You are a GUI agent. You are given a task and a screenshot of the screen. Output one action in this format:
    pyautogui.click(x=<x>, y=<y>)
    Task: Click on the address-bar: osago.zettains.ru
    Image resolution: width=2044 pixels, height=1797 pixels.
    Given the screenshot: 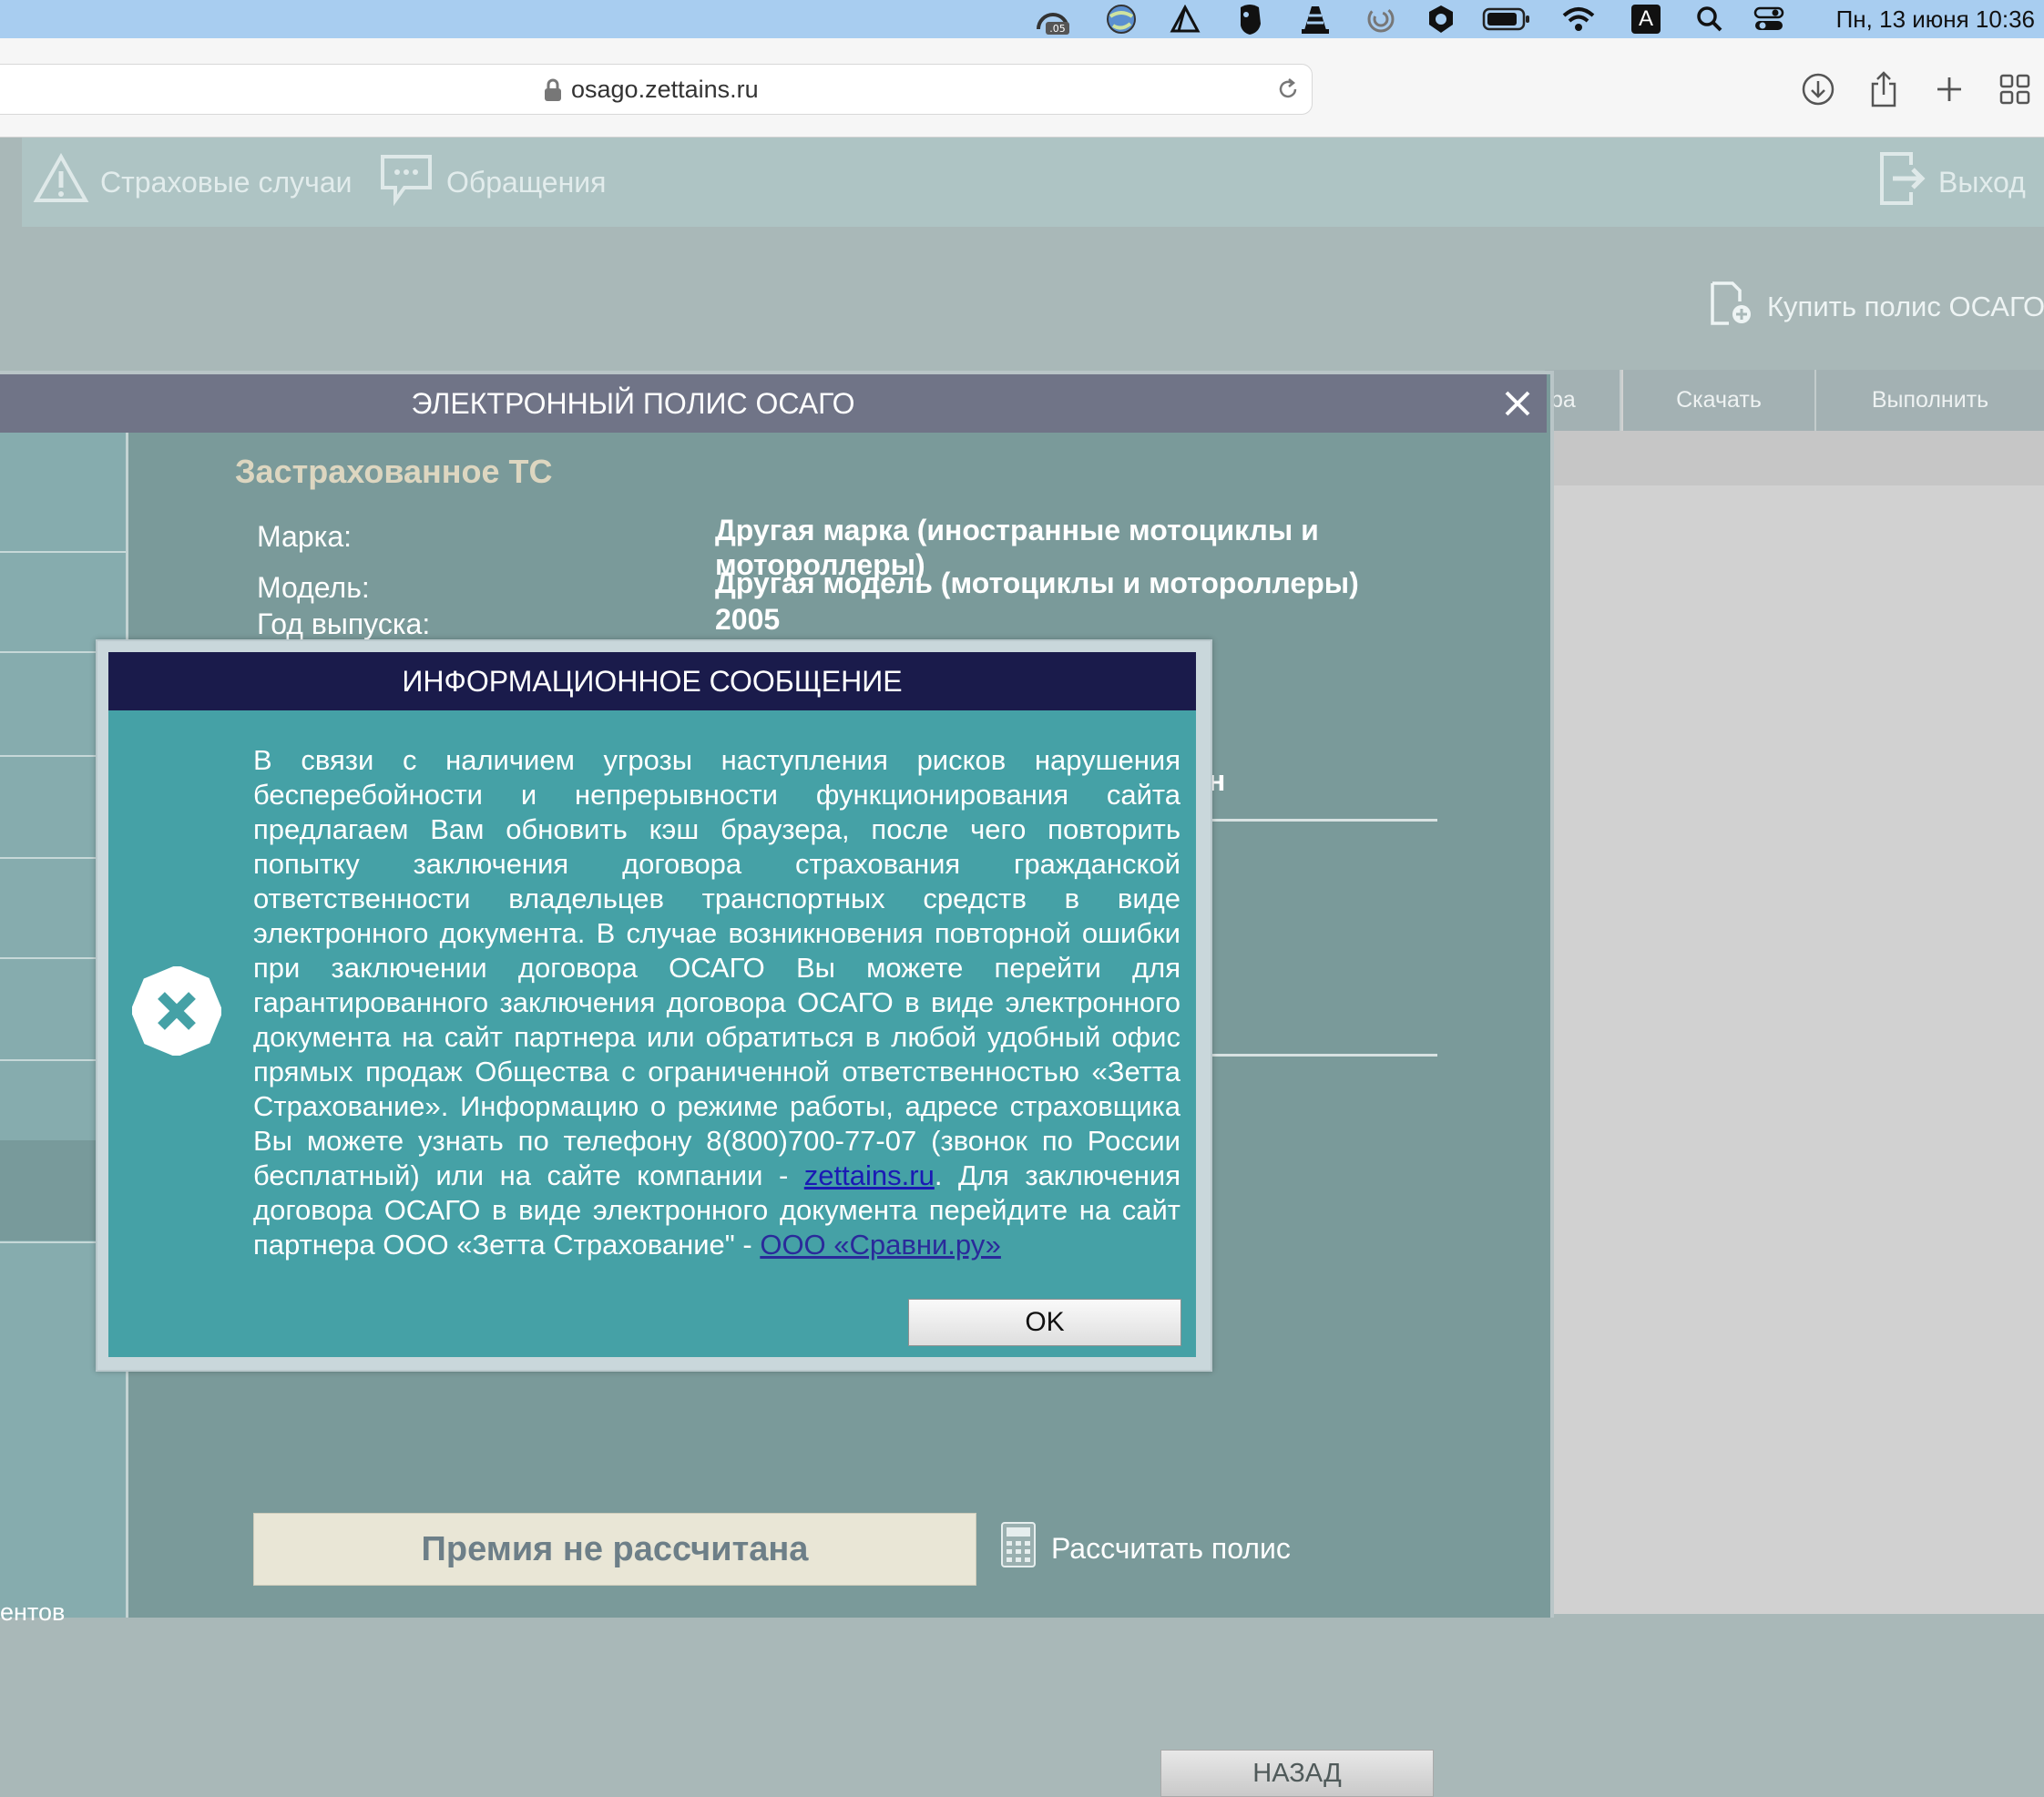 What is the action you would take?
    pyautogui.click(x=657, y=89)
    